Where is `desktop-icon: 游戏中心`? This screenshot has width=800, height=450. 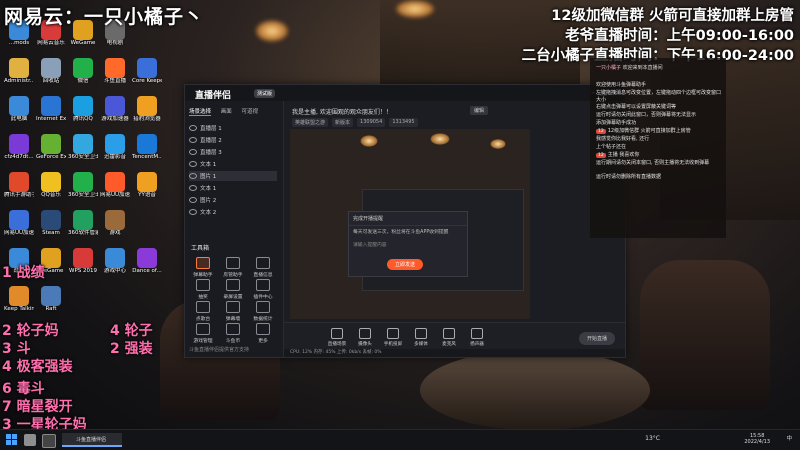 desktop-icon: 游戏中心 is located at coordinates (115, 261).